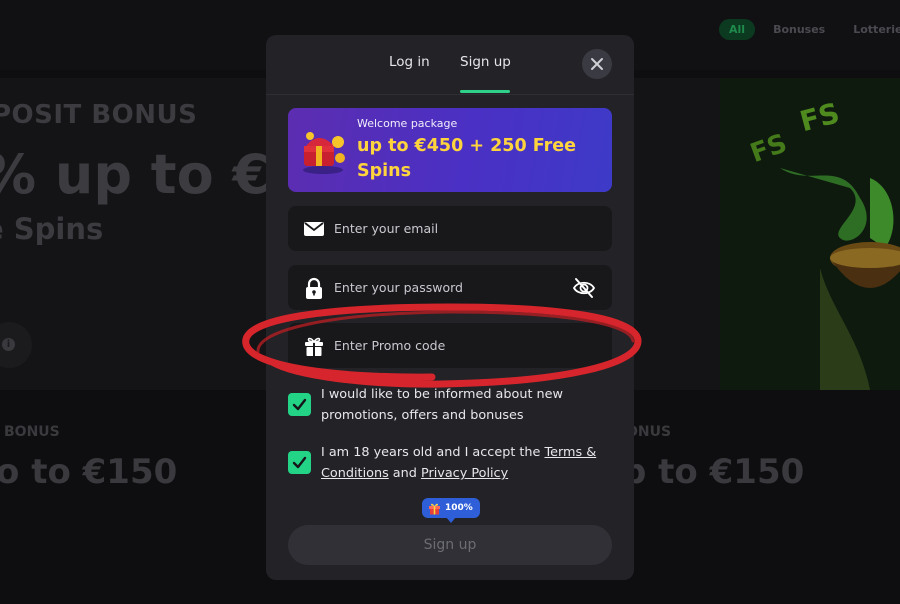 The image size is (900, 604). I want to click on lock-icon, so click(314, 288).